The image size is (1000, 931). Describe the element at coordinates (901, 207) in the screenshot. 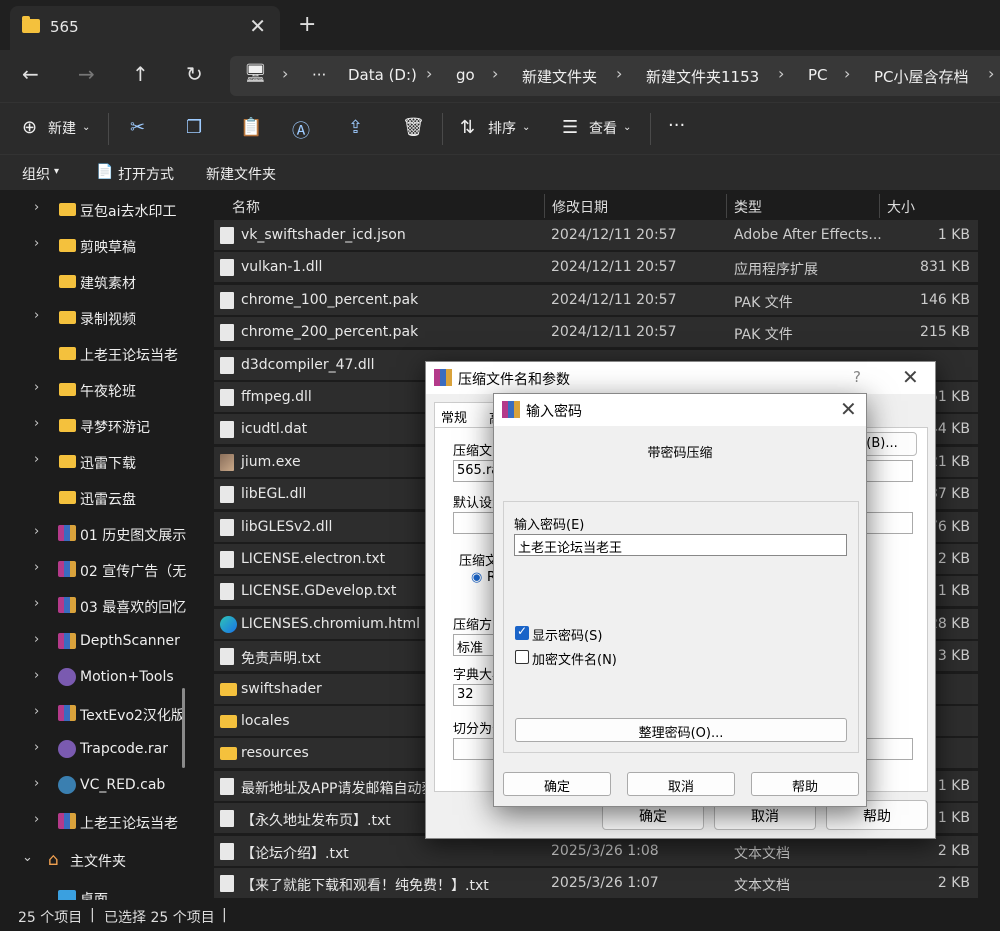

I see `column-size: 大小` at that location.